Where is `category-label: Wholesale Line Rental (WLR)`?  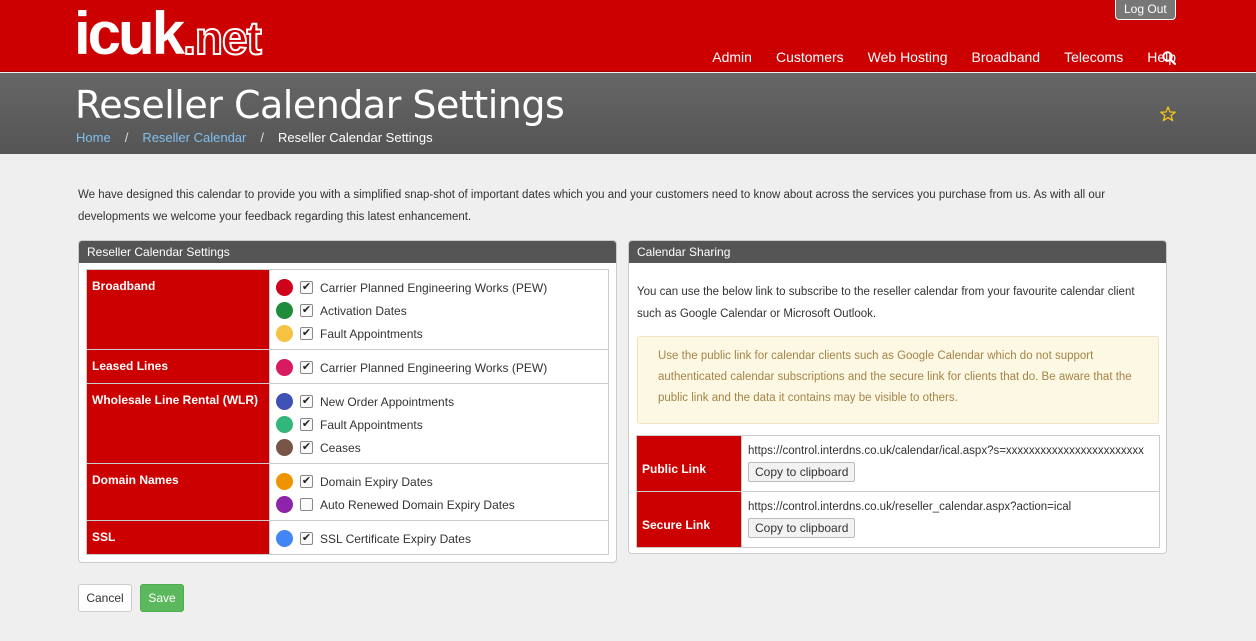
category-label: Wholesale Line Rental (WLR) is located at coordinates (178, 423).